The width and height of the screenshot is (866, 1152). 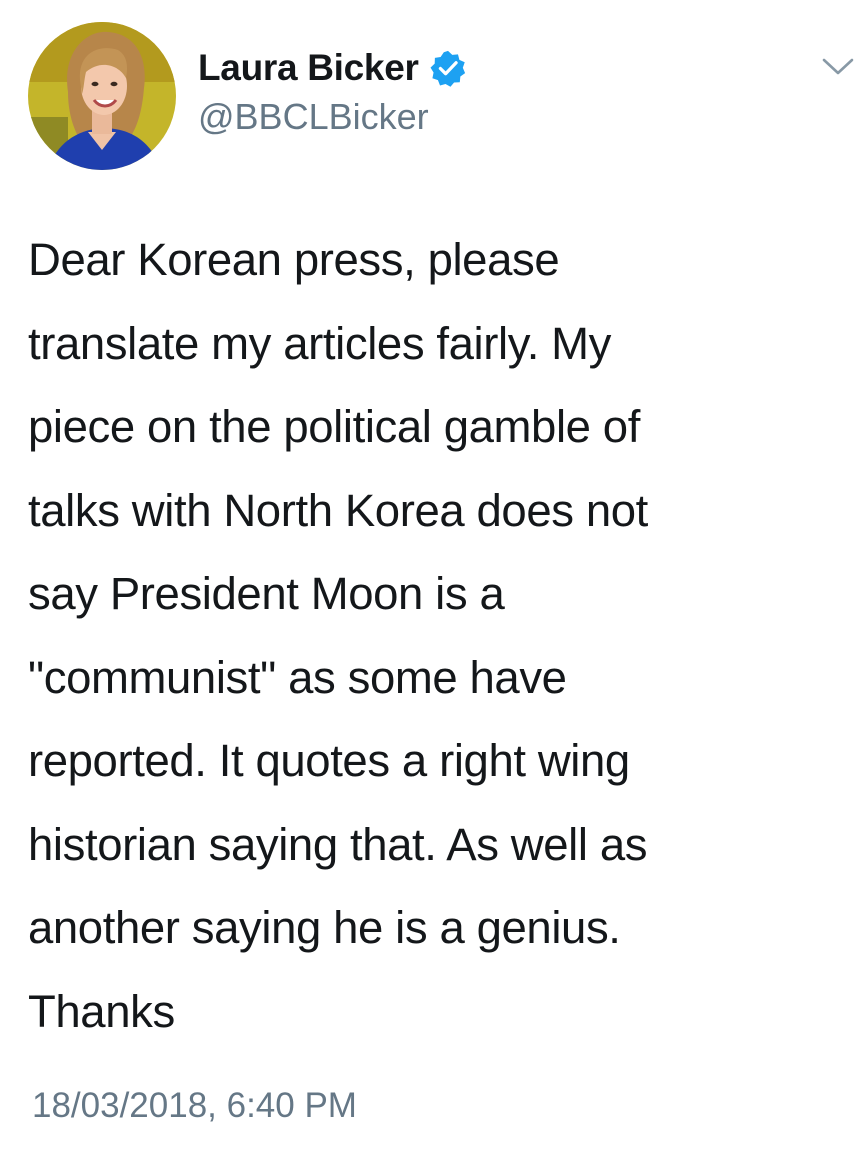 What do you see at coordinates (338, 844) in the screenshot?
I see `tweet-text-line: historian saying that. As well as` at bounding box center [338, 844].